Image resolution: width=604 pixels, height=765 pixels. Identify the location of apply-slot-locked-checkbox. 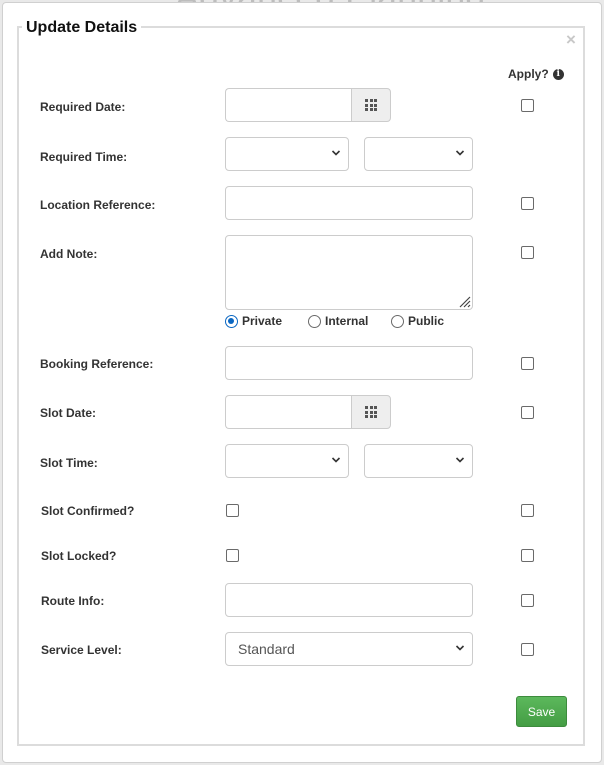
(527, 555).